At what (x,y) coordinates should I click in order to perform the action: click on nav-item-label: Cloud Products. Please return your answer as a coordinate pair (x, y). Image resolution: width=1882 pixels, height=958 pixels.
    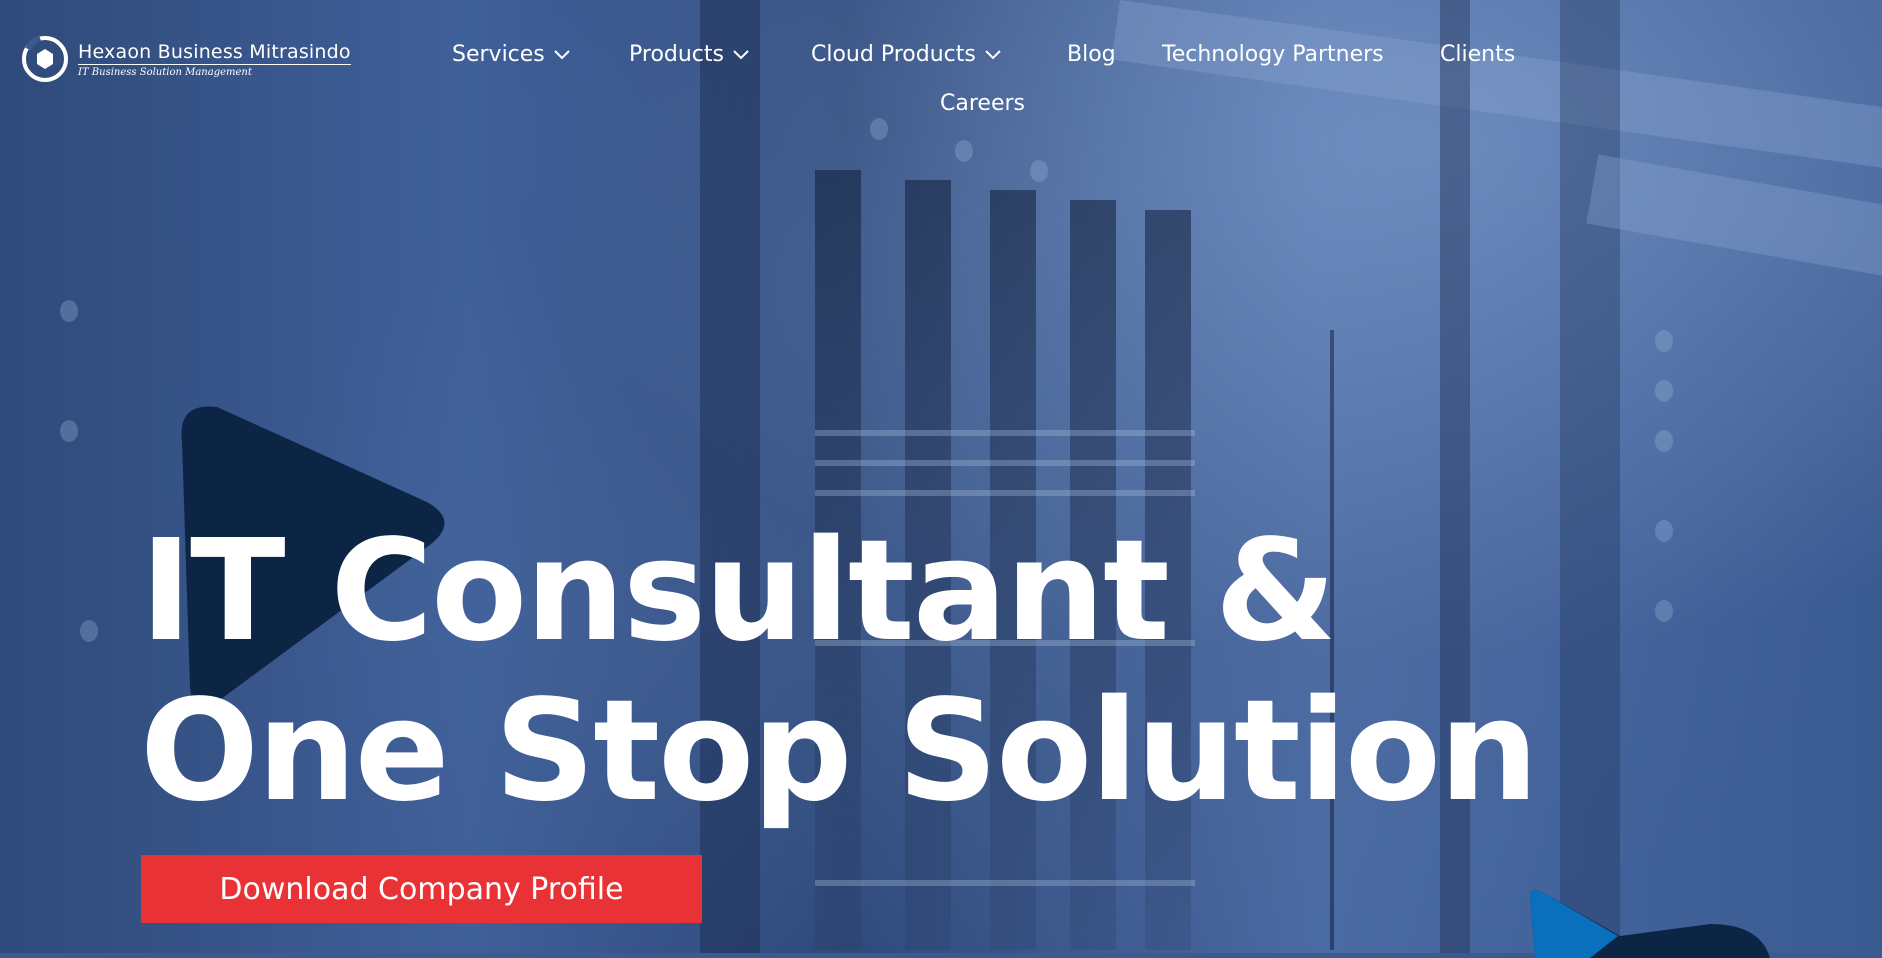
    Looking at the image, I should click on (893, 54).